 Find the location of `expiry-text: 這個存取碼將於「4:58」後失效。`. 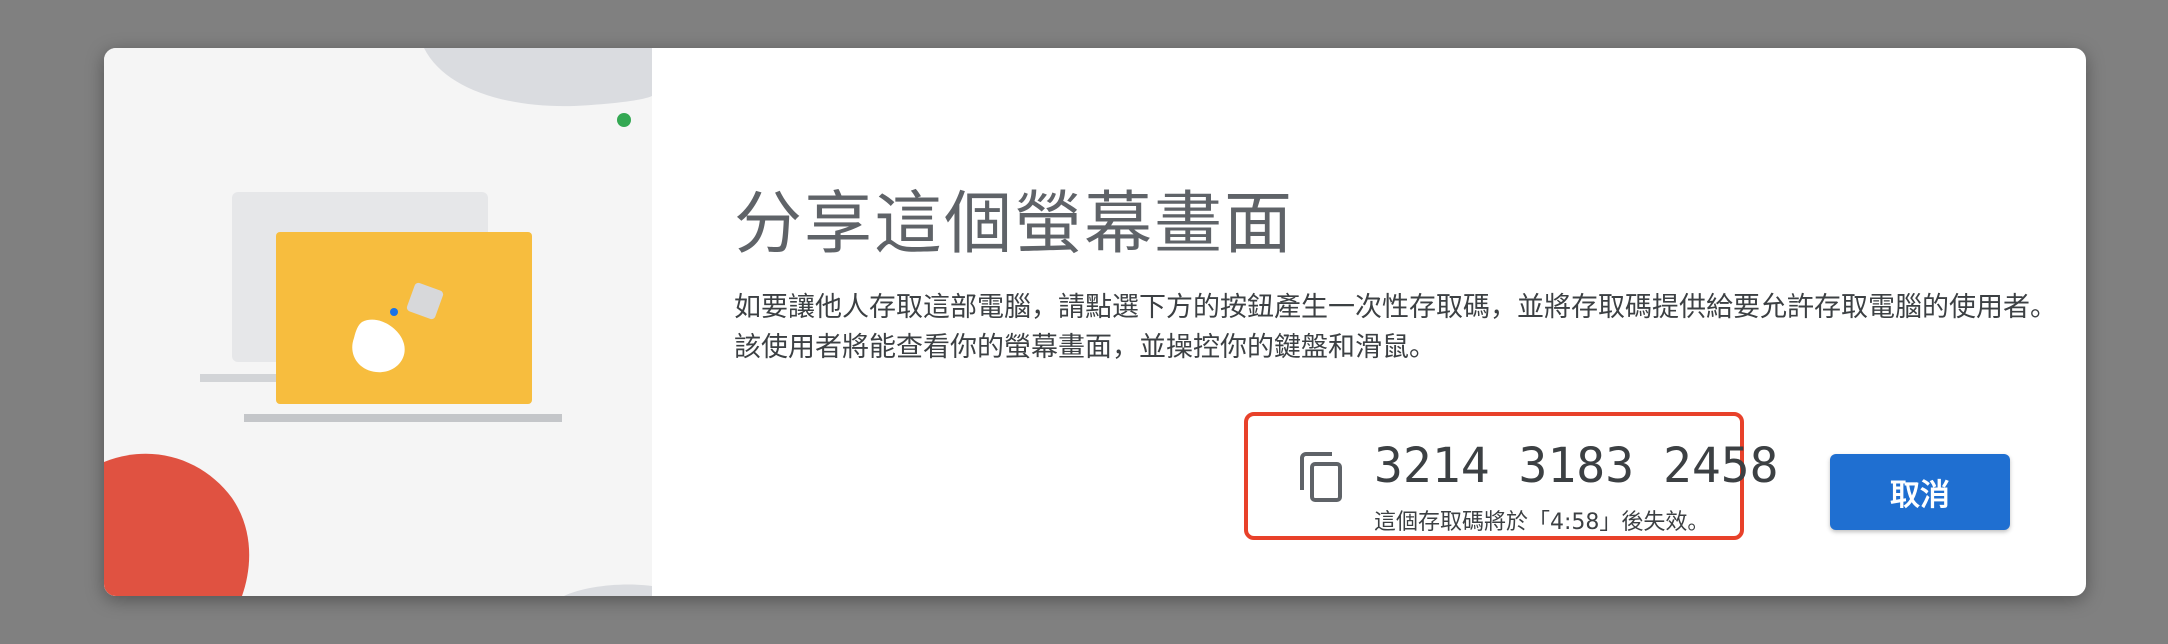

expiry-text: 這個存取碼將於「4:58」後失效。 is located at coordinates (1542, 522).